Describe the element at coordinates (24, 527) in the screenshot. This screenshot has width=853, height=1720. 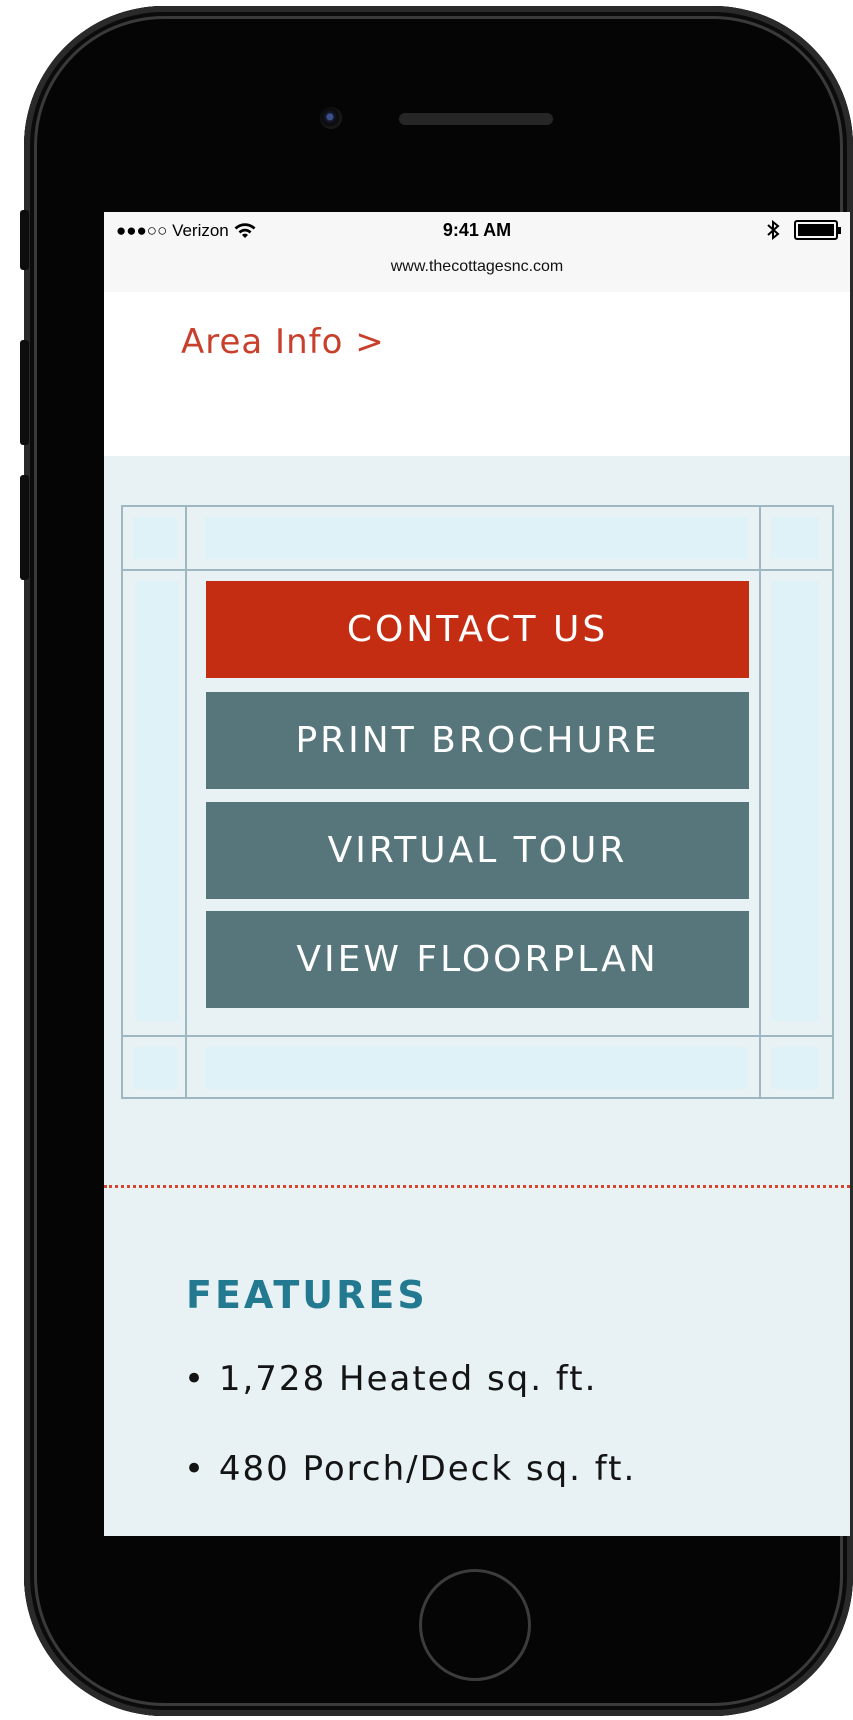
I see `volume-down-button` at that location.